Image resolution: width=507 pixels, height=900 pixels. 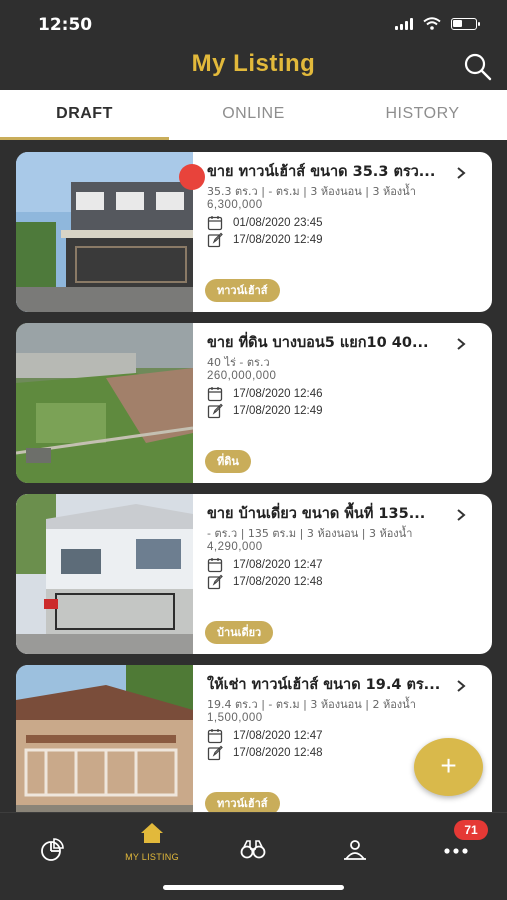 I want to click on tab-online: ONLINE, so click(x=253, y=115).